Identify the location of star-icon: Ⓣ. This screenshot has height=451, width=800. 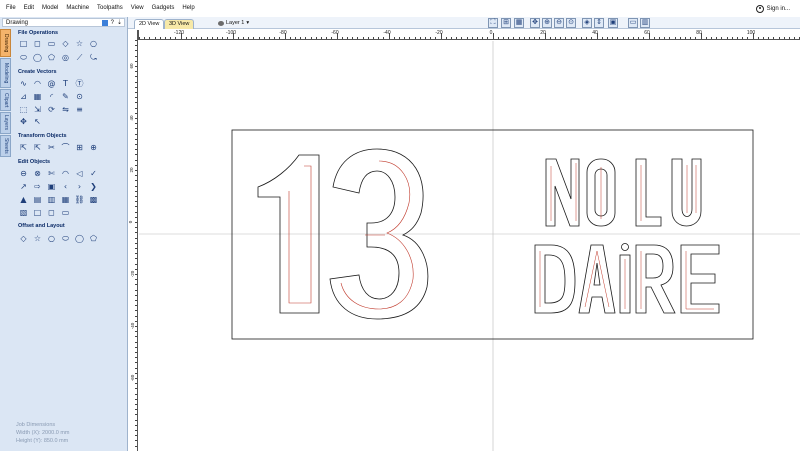
(79, 83).